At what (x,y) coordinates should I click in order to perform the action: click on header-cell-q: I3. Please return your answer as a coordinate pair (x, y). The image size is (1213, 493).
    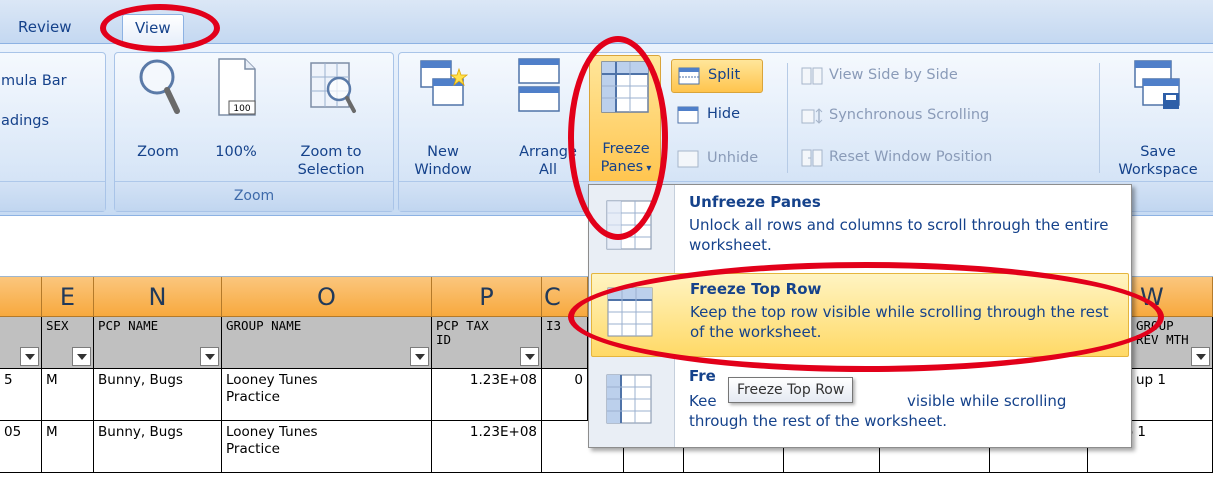
    Looking at the image, I should click on (565, 343).